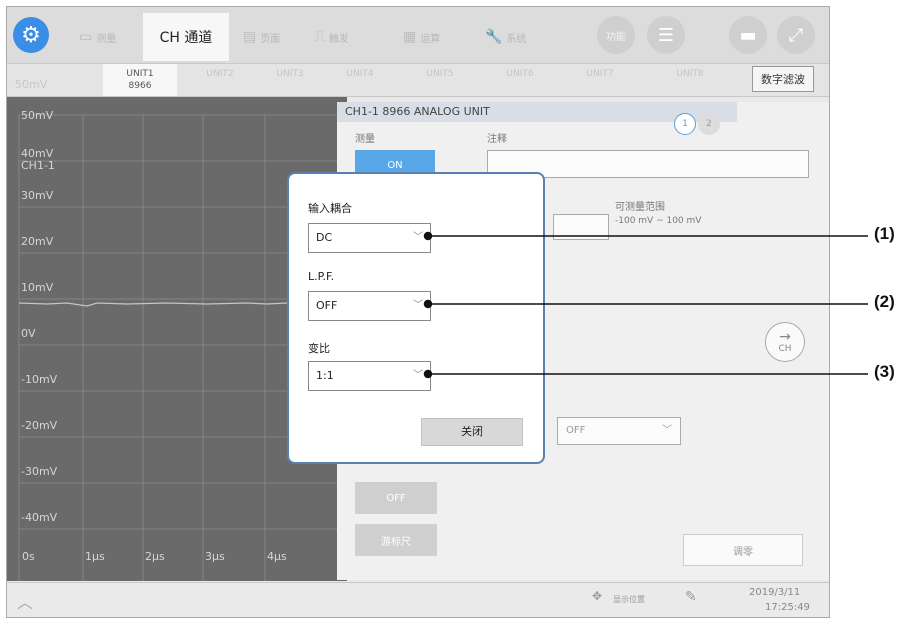 This screenshot has height=622, width=912. What do you see at coordinates (884, 301) in the screenshot?
I see `callout-label-2: (2)` at bounding box center [884, 301].